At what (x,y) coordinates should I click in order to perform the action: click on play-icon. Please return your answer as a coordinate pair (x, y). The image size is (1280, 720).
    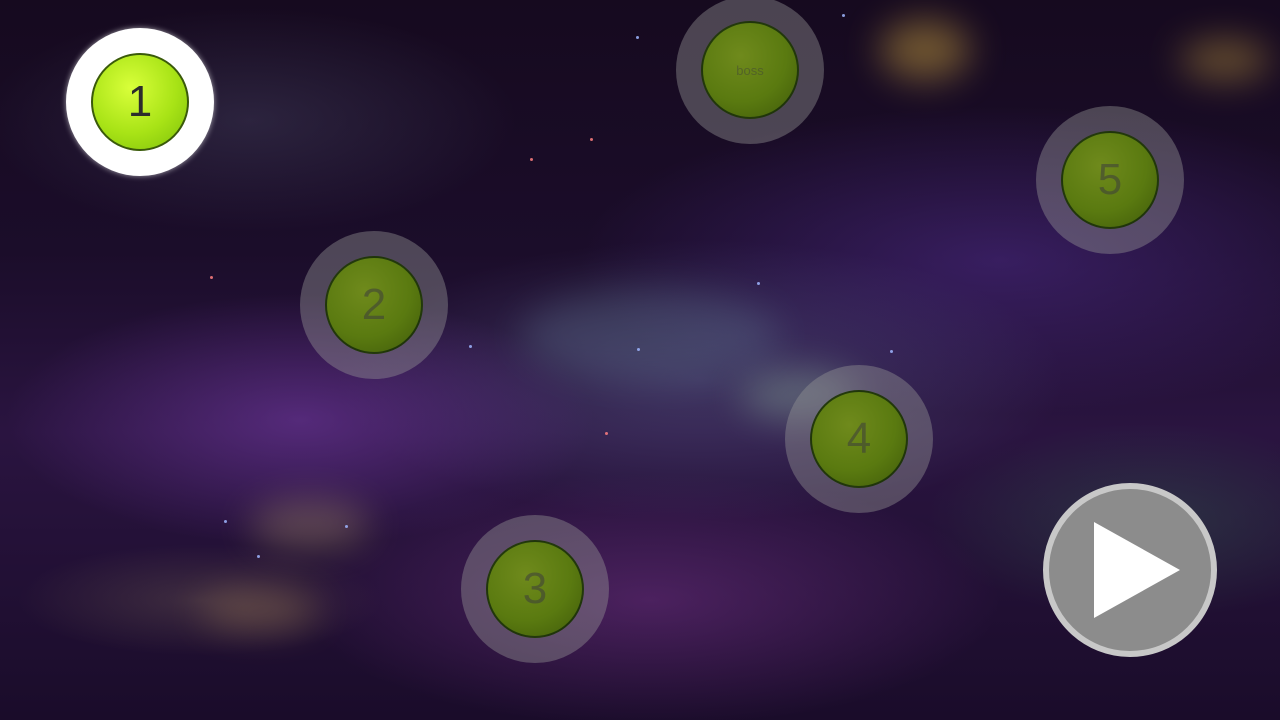
    Looking at the image, I should click on (1137, 570).